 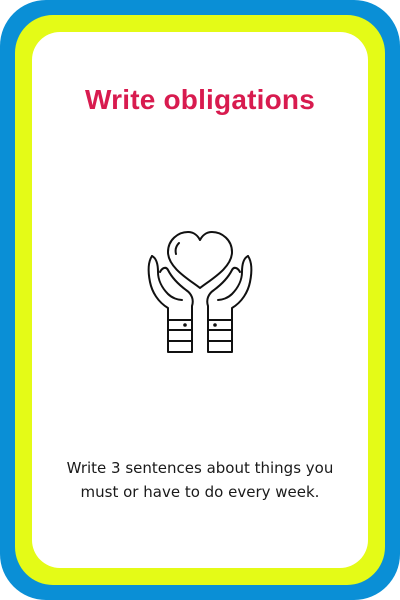 What do you see at coordinates (200, 99) in the screenshot?
I see `card-title: Write obligations` at bounding box center [200, 99].